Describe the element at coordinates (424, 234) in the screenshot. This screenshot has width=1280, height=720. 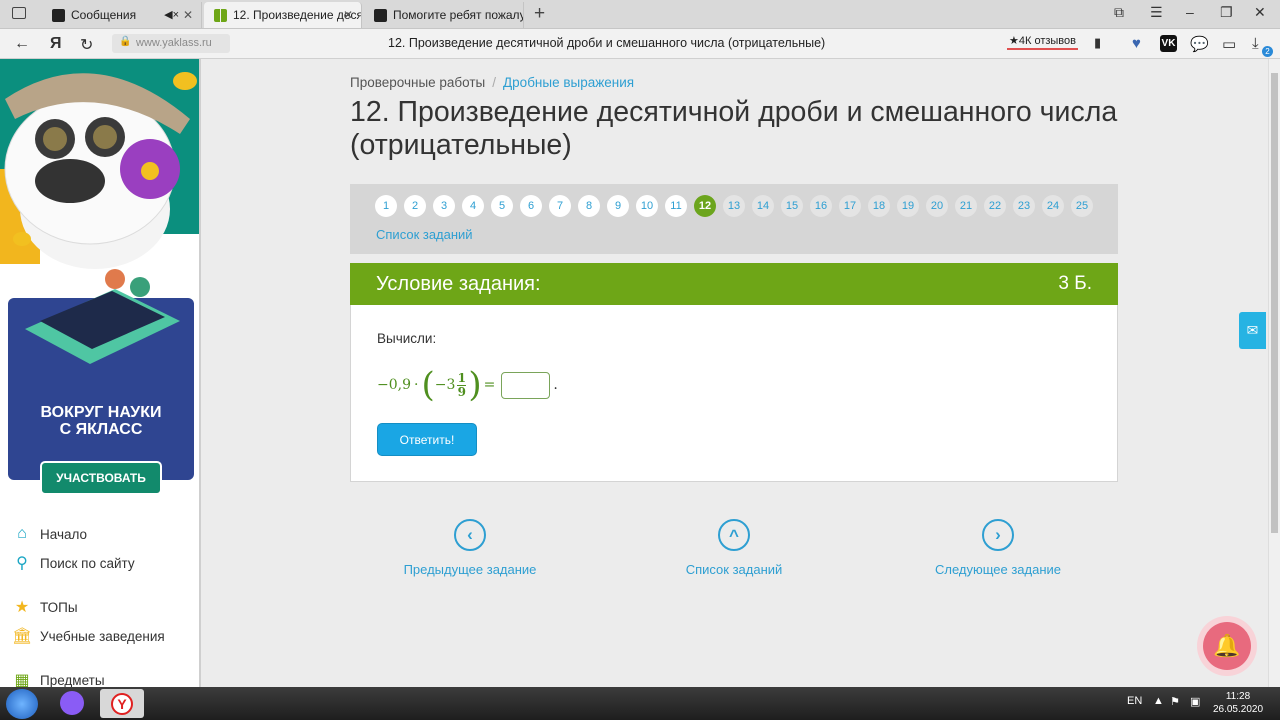
I see `task-list-link: Список заданий` at that location.